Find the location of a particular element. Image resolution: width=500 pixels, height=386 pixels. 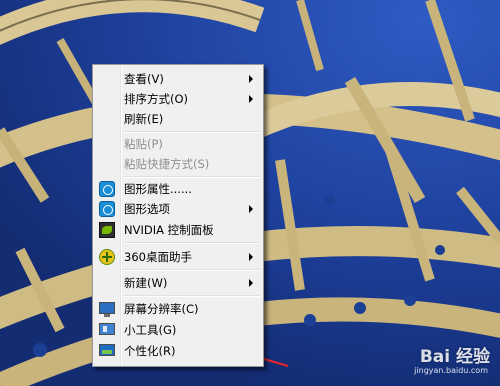

menu-item-view: 查看(V) is located at coordinates (177, 79).